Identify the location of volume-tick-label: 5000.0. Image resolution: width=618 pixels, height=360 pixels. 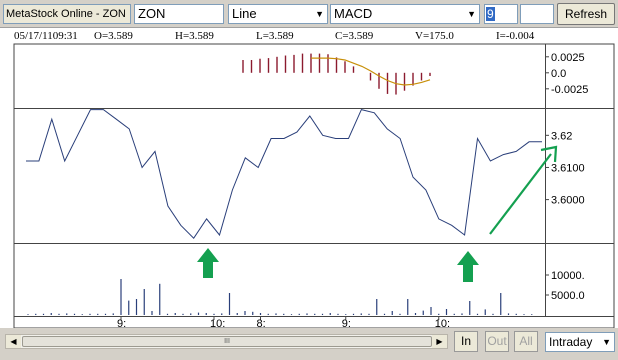
(568, 296).